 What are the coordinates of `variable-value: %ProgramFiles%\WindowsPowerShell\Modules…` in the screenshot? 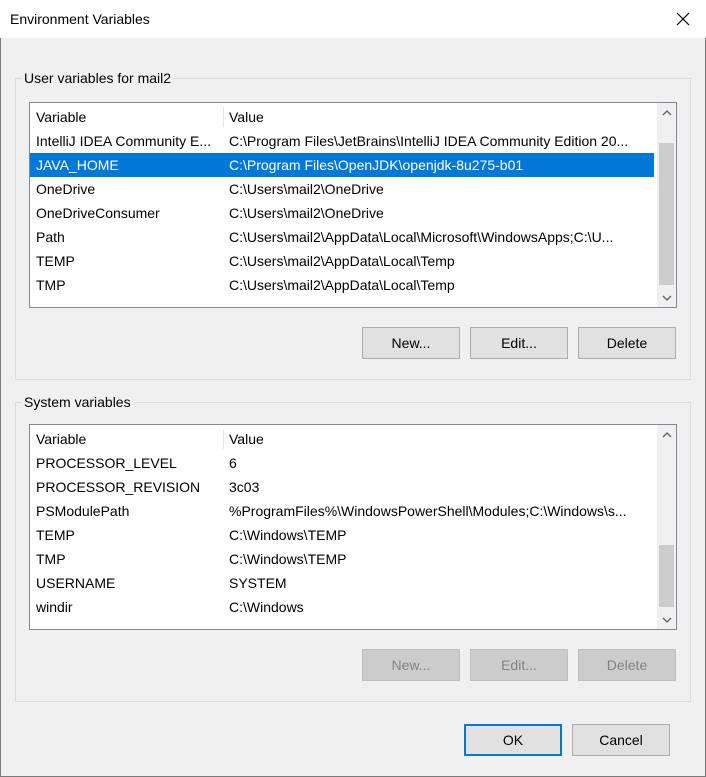 It's located at (428, 511).